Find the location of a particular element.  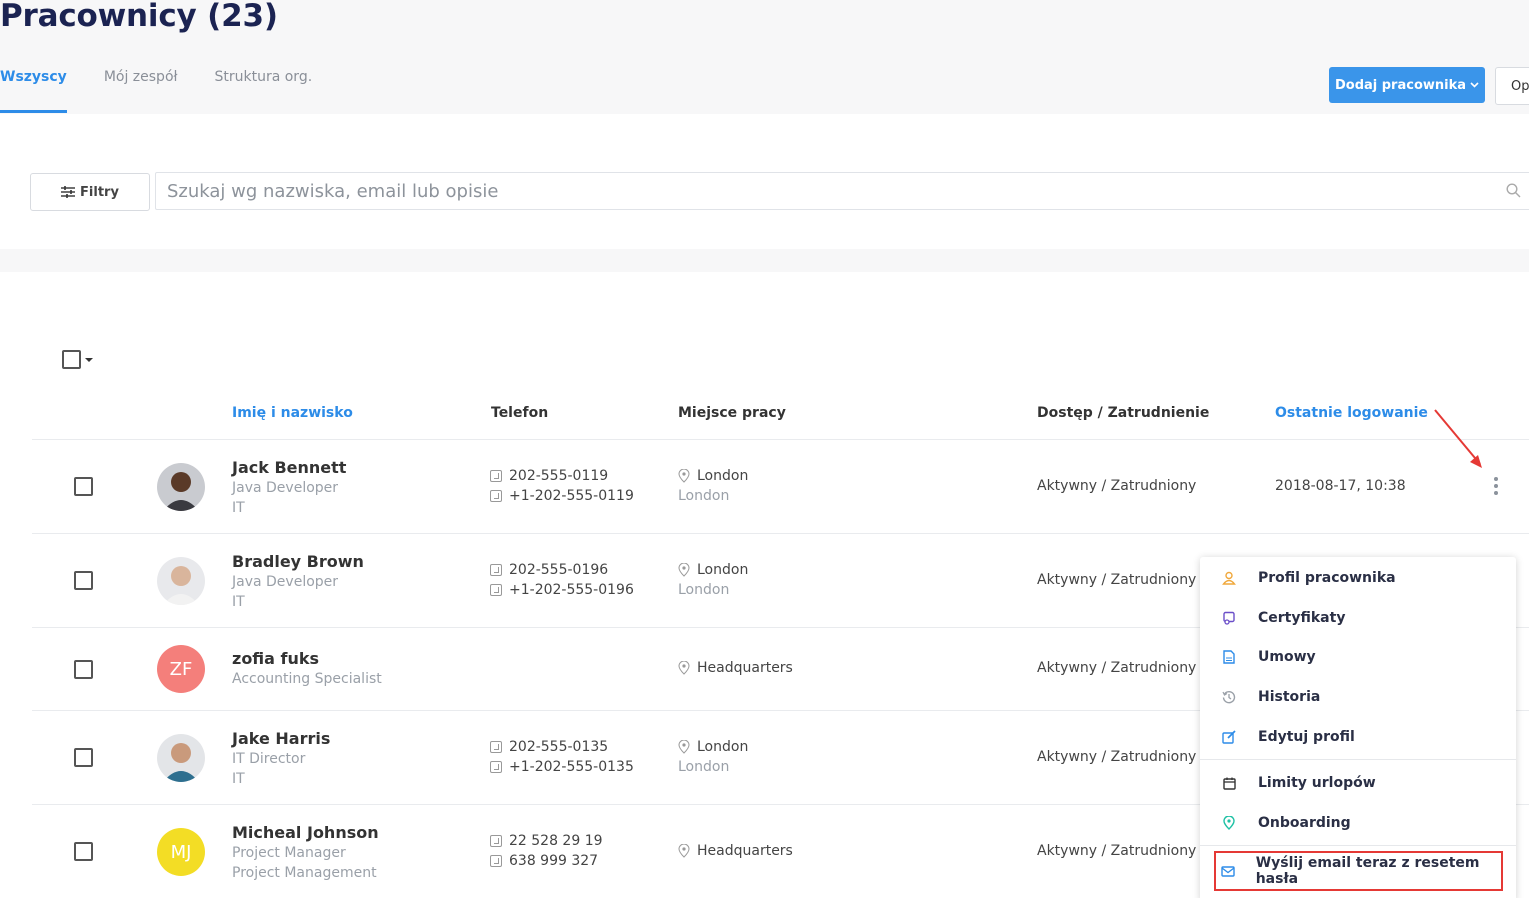

menu-item-profile: Profil pracownika is located at coordinates (1358, 578).